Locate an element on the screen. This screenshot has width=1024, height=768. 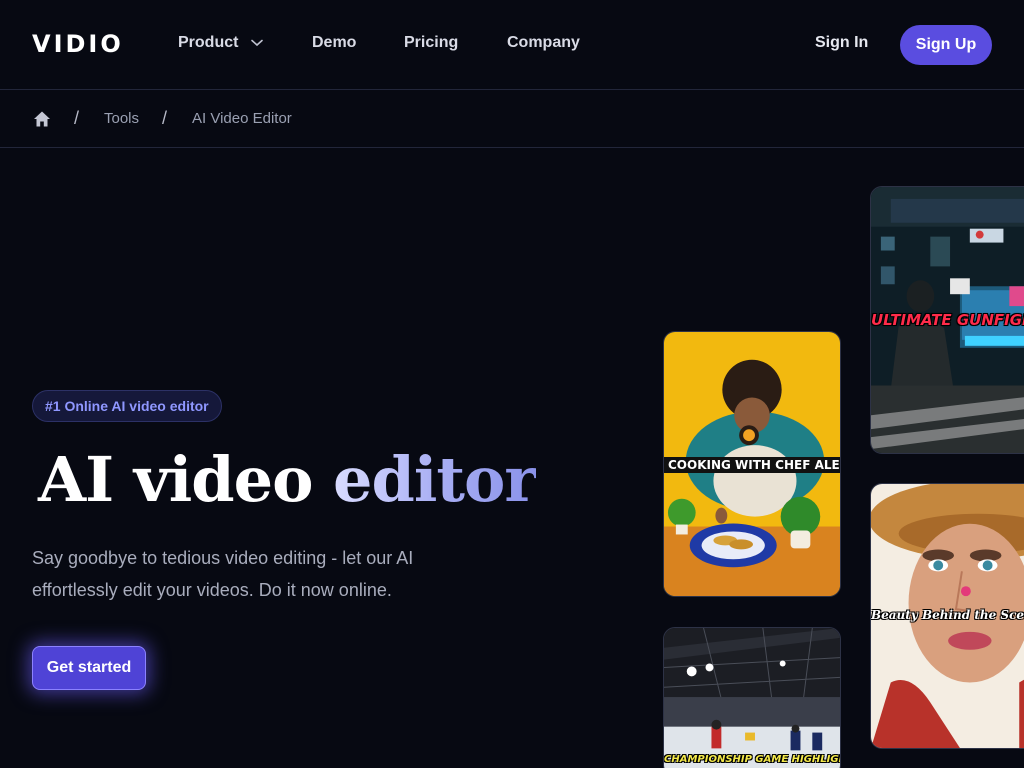
breadcrumb-current: AI Video Editor is located at coordinates (242, 118).